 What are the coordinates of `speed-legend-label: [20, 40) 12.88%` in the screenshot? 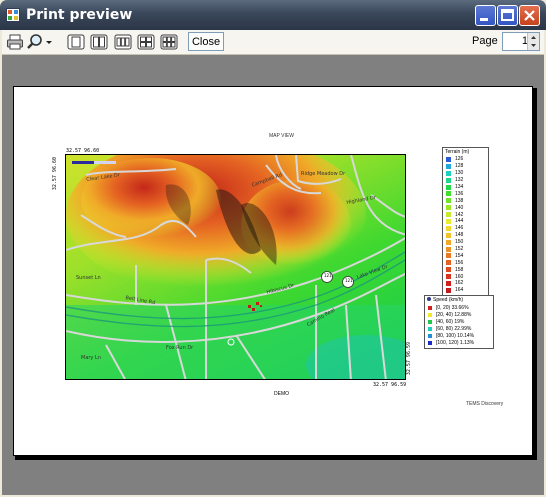 It's located at (454, 314).